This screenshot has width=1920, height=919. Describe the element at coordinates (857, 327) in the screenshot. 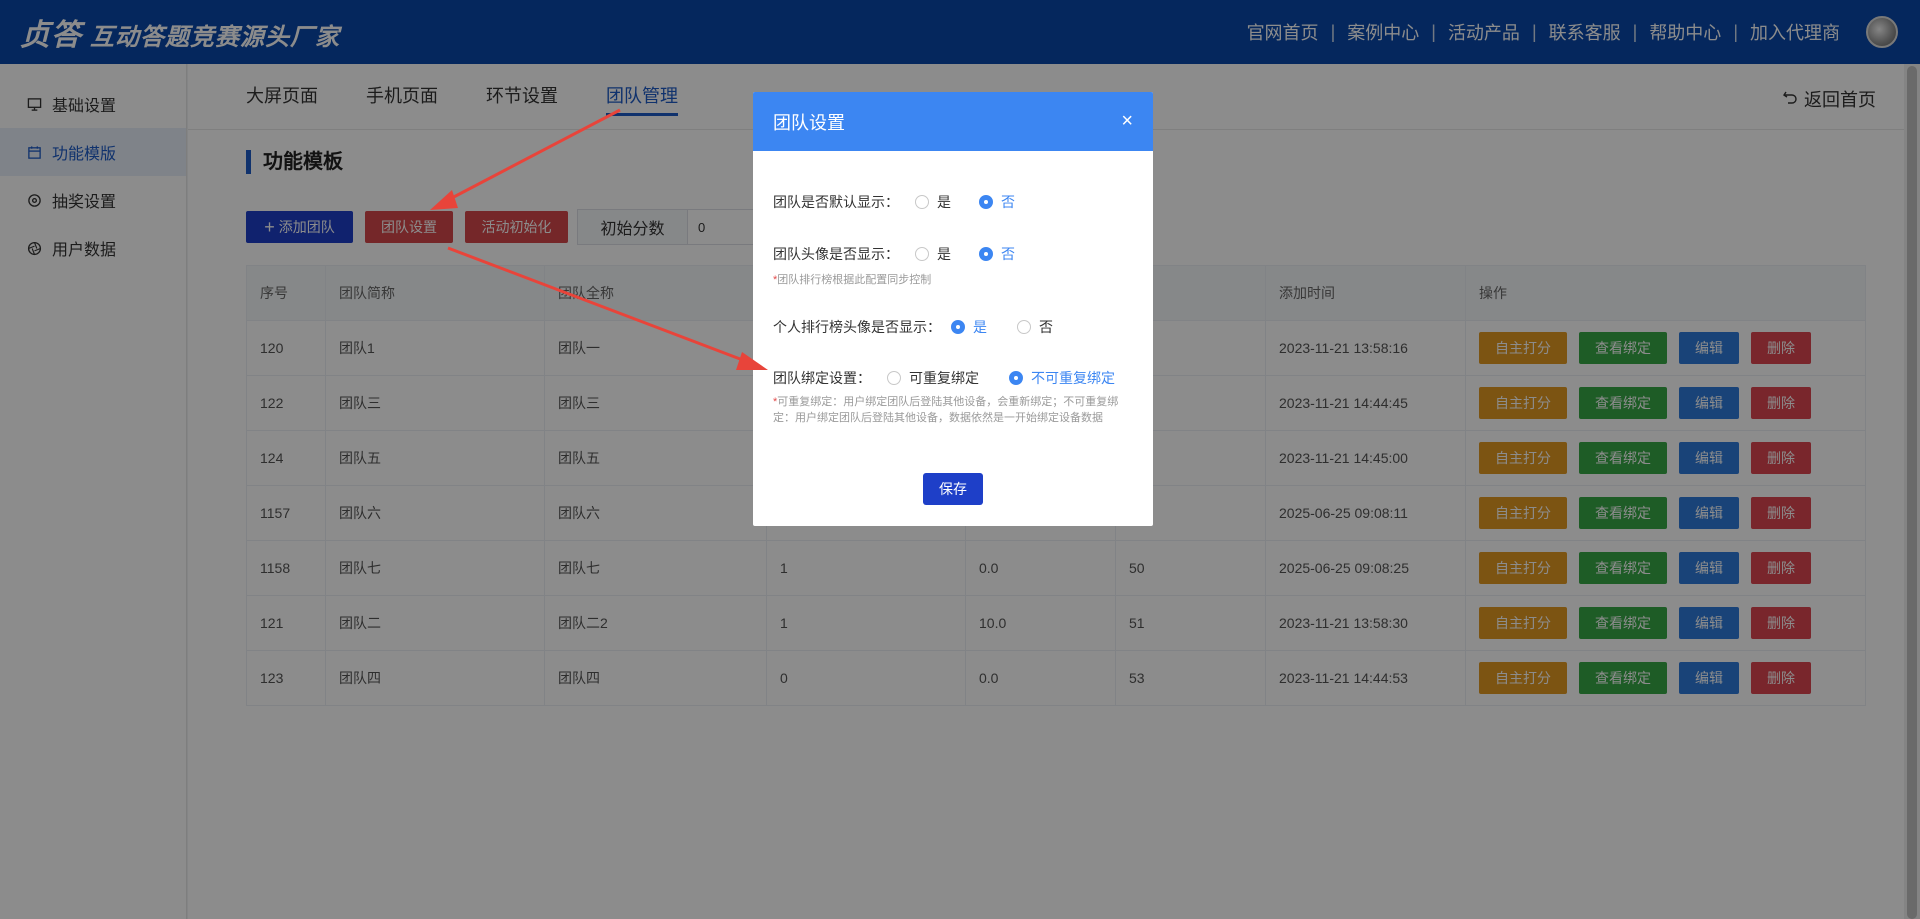

I see `setting-label: 个人排行榜头像是否显示：` at that location.